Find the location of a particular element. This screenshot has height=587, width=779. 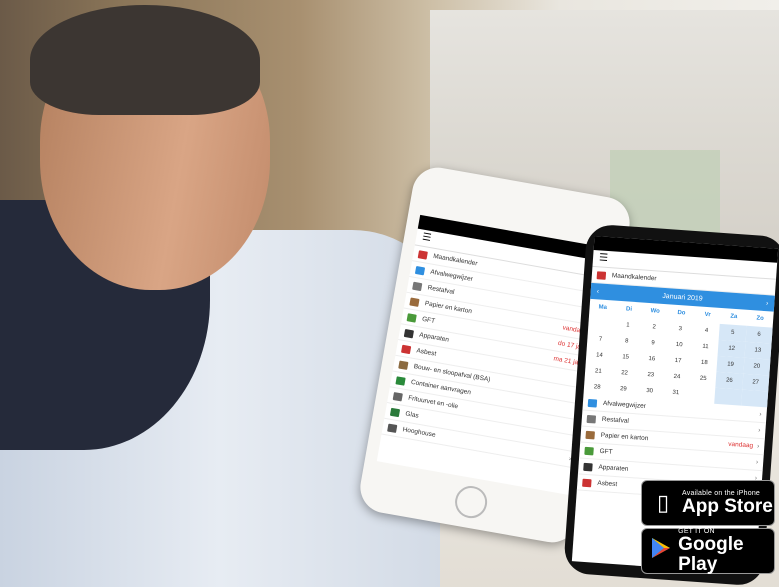

weekday-label: Ma is located at coordinates (603, 308).